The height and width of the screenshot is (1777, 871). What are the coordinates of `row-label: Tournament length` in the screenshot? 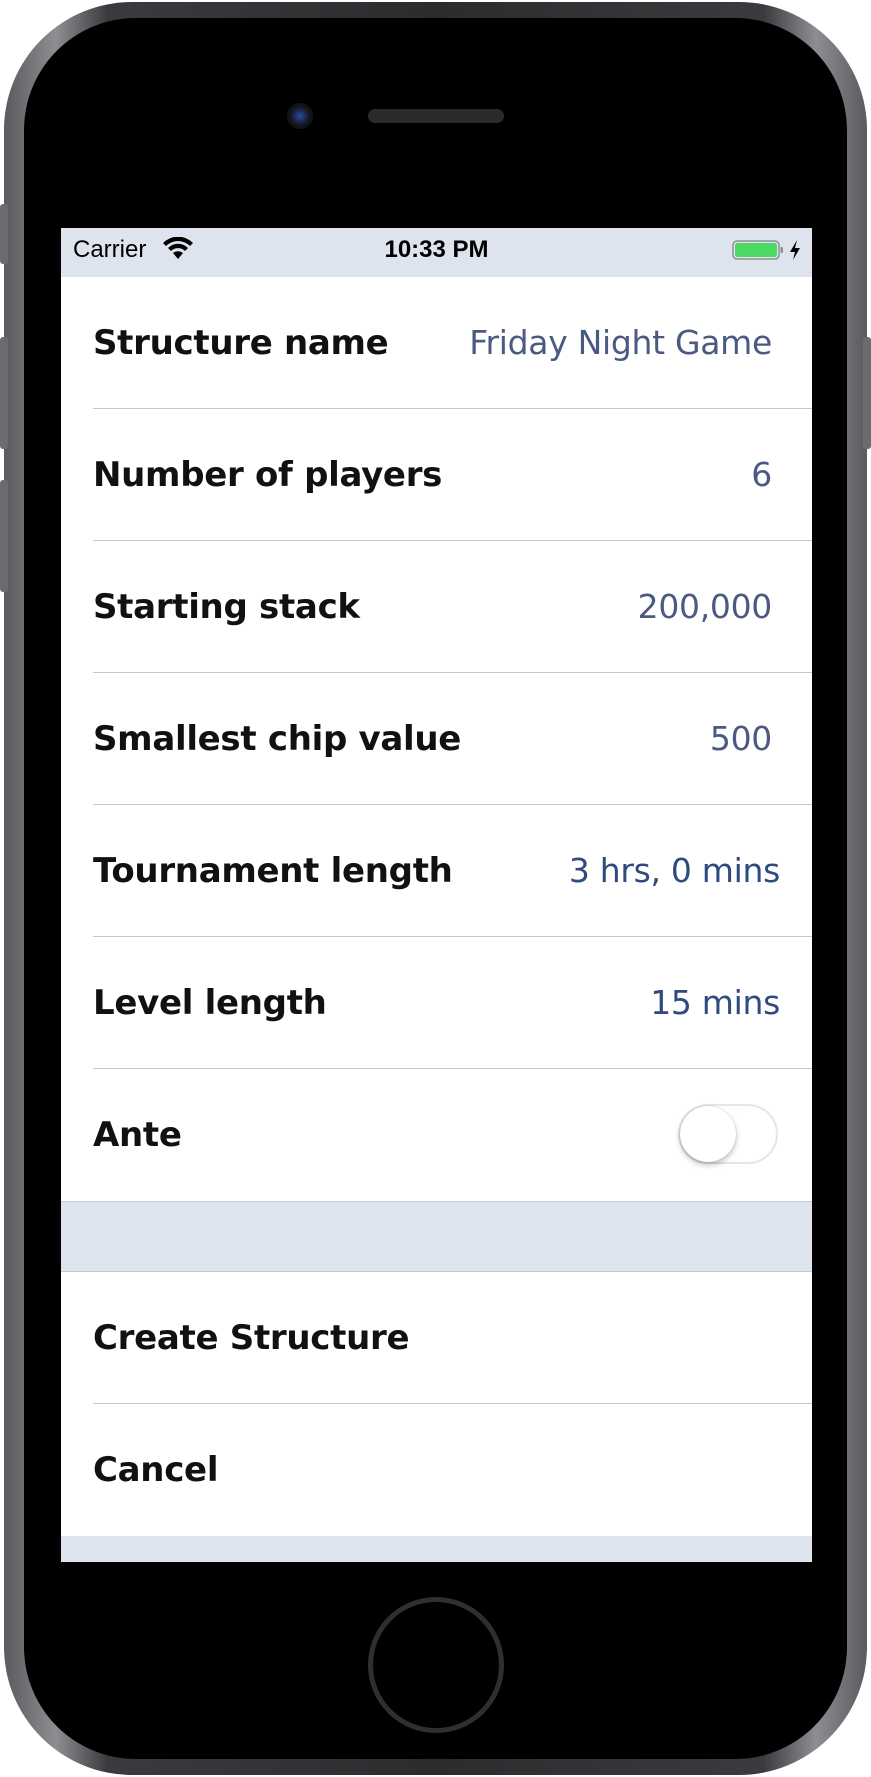 It's located at (273, 871).